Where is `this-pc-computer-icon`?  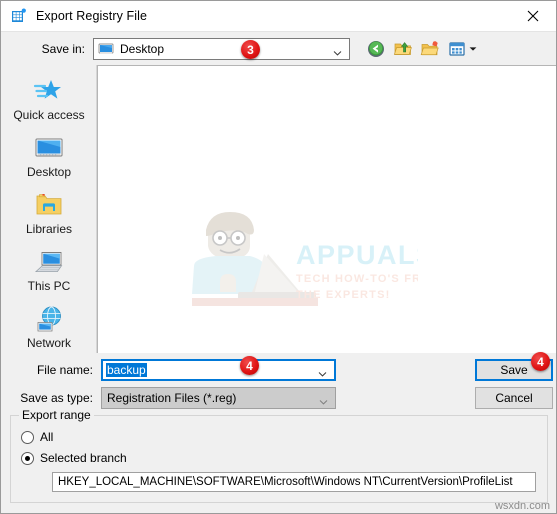 this-pc-computer-icon is located at coordinates (49, 262).